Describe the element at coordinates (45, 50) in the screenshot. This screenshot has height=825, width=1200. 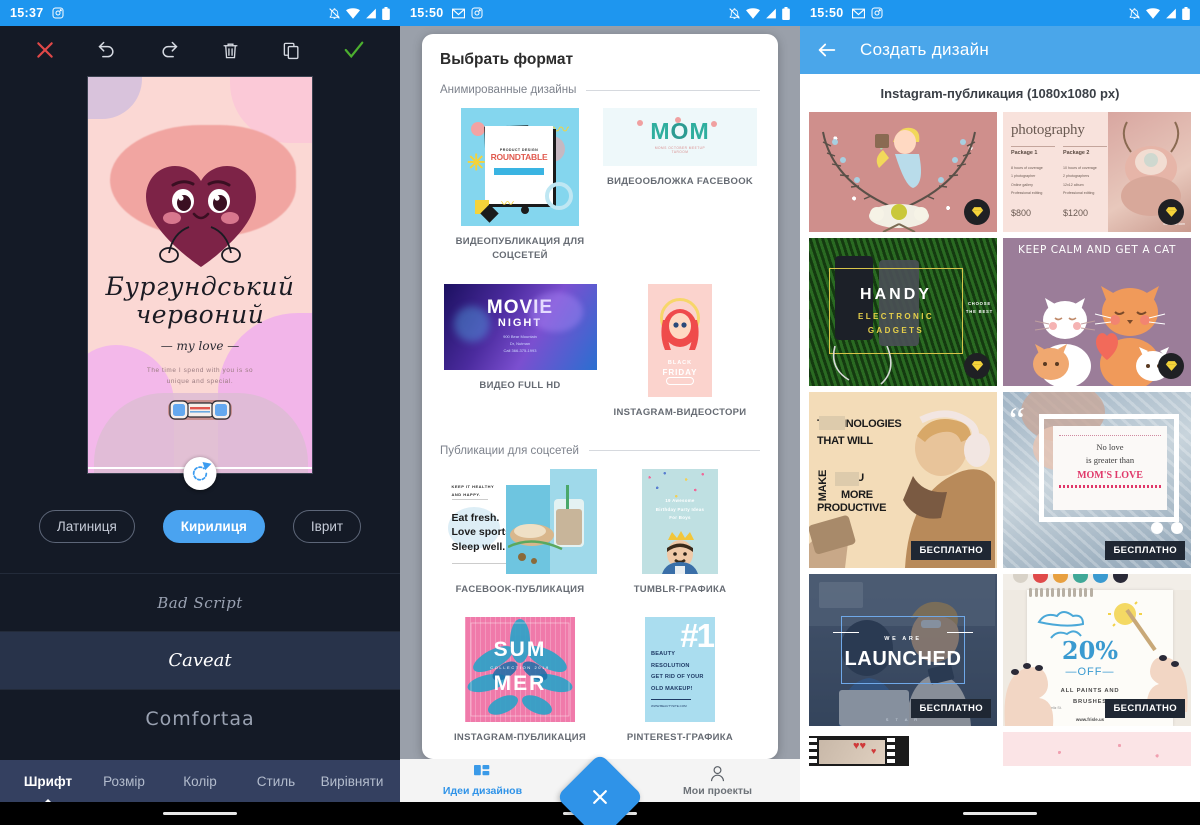
I see `close-button` at that location.